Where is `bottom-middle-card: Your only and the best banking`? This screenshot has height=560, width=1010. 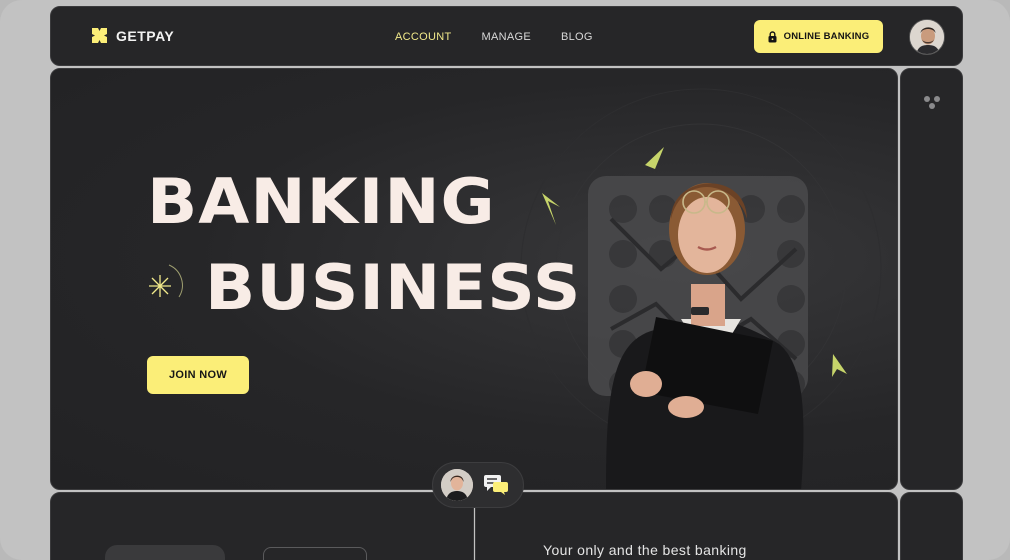
bottom-middle-card: Your only and the best banking is located at coordinates (686, 526).